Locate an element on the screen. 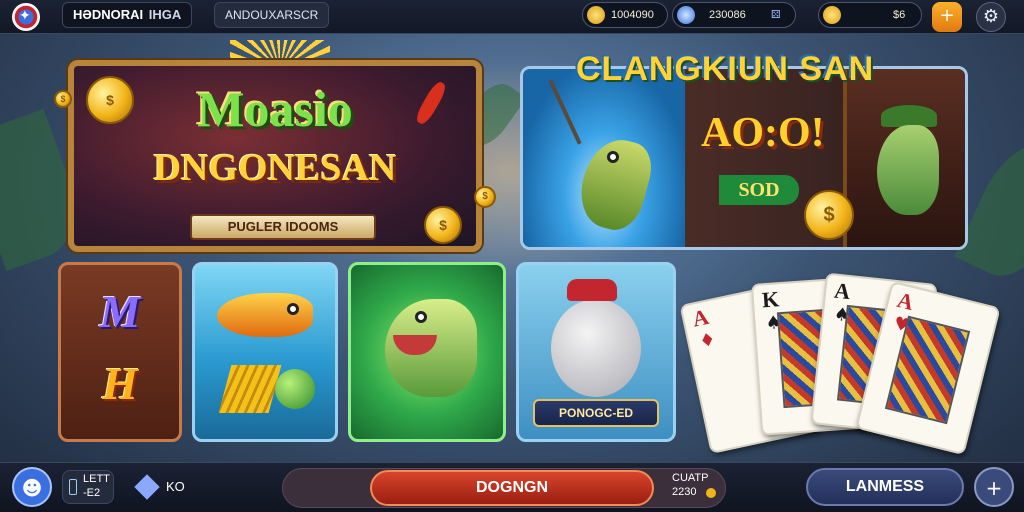 This screenshot has height=512, width=1024. green-ball-icon is located at coordinates (295, 389).